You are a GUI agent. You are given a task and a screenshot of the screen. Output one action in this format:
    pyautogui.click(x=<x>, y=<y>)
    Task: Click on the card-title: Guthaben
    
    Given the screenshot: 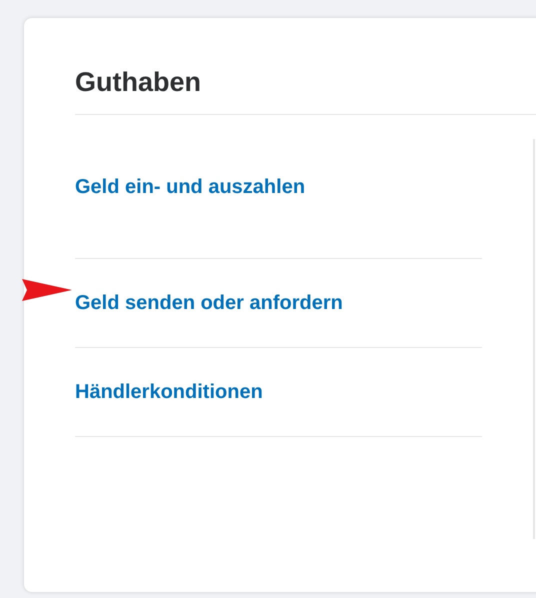 What is the action you would take?
    pyautogui.click(x=138, y=82)
    